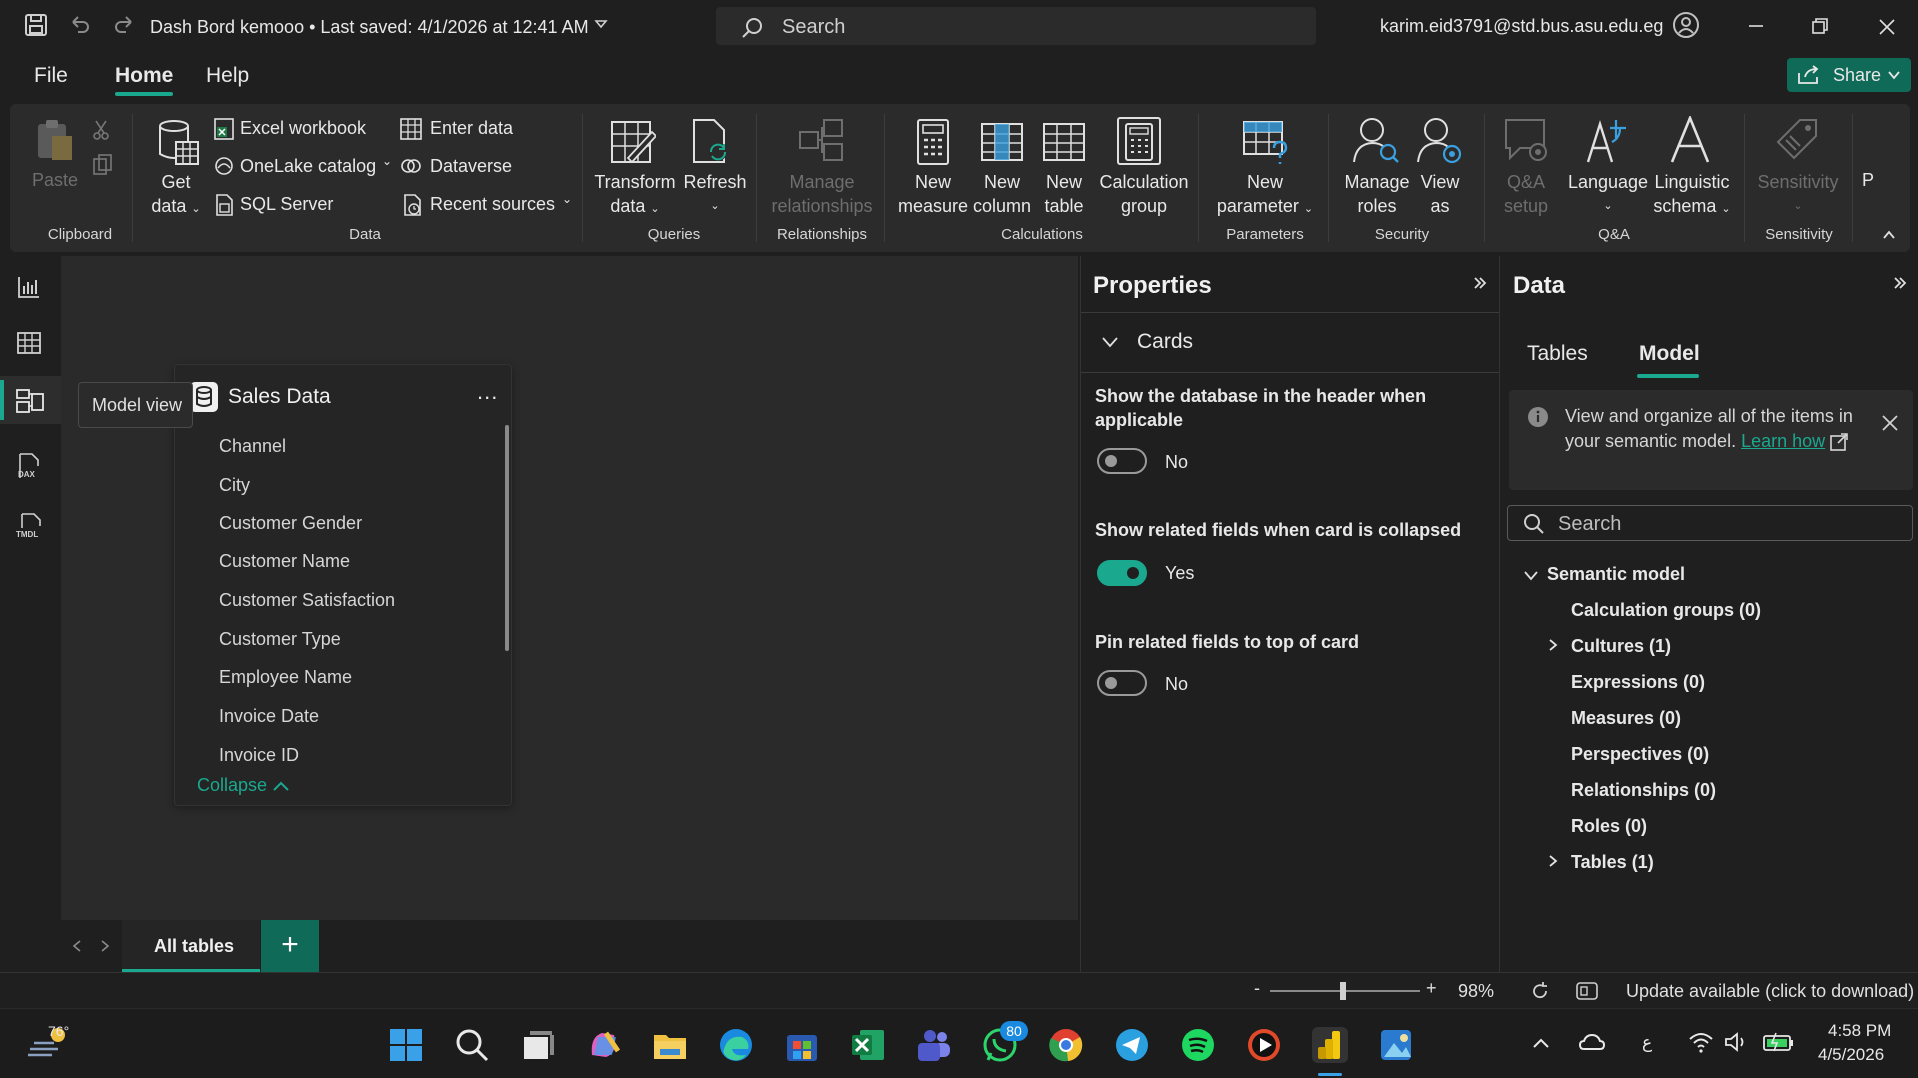 The height and width of the screenshot is (1078, 1918). What do you see at coordinates (1621, 646) in the screenshot?
I see `tree-item-cultures: Cultures (1)` at bounding box center [1621, 646].